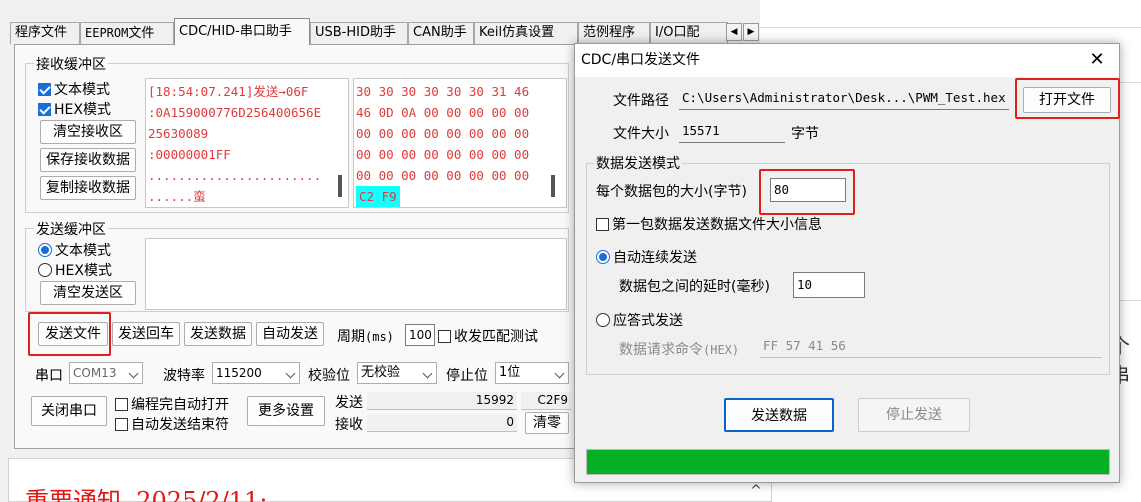 This screenshot has height=502, width=1141. What do you see at coordinates (1067, 100) in the screenshot?
I see `open-file-button: 打开文件` at bounding box center [1067, 100].